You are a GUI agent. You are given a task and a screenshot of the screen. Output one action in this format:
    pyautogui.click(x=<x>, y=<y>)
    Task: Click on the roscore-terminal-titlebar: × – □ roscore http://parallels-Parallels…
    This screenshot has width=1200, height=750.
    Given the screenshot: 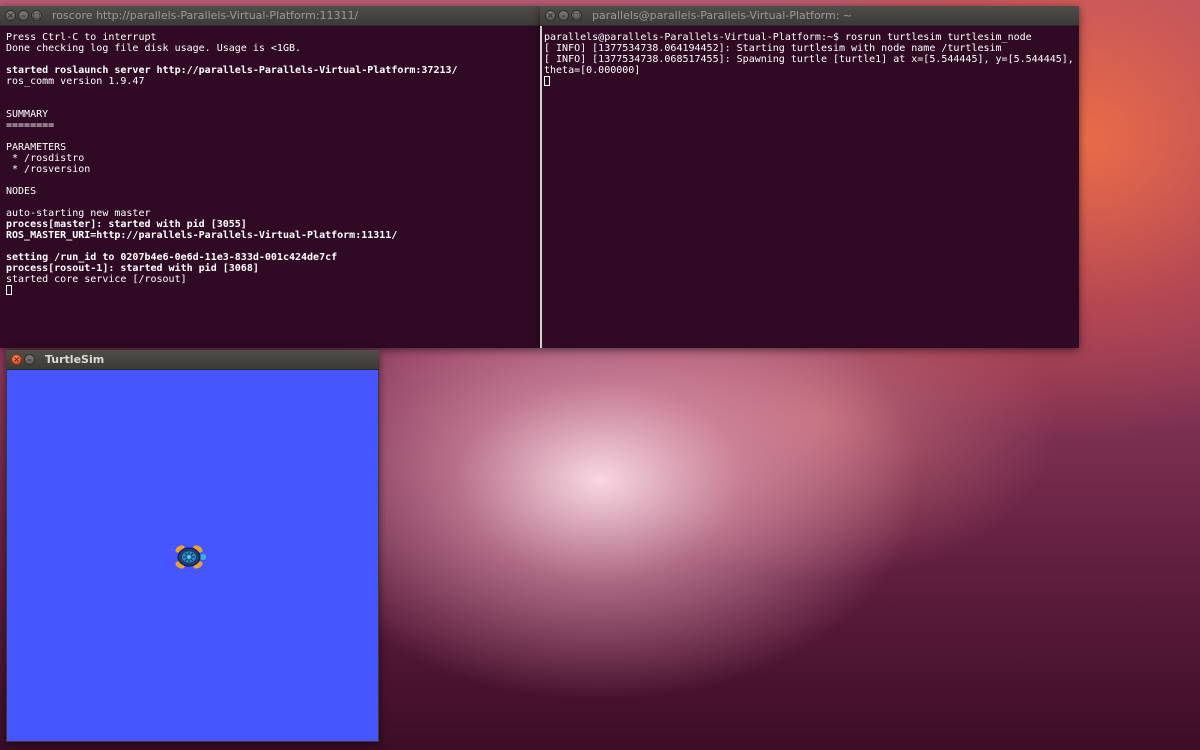 What is the action you would take?
    pyautogui.click(x=270, y=16)
    